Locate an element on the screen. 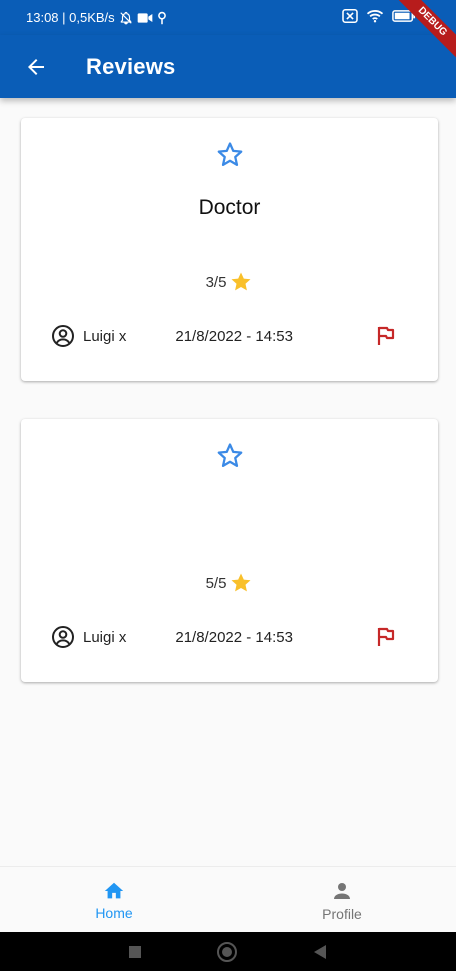  review-title: Doctor is located at coordinates (229, 207).